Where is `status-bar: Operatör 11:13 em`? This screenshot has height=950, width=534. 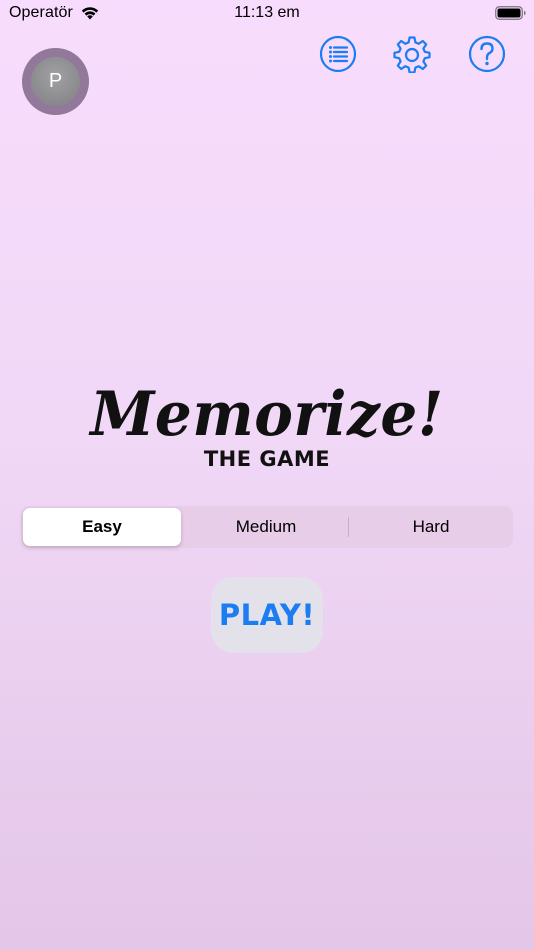
status-bar: Operatör 11:13 em is located at coordinates (267, 14).